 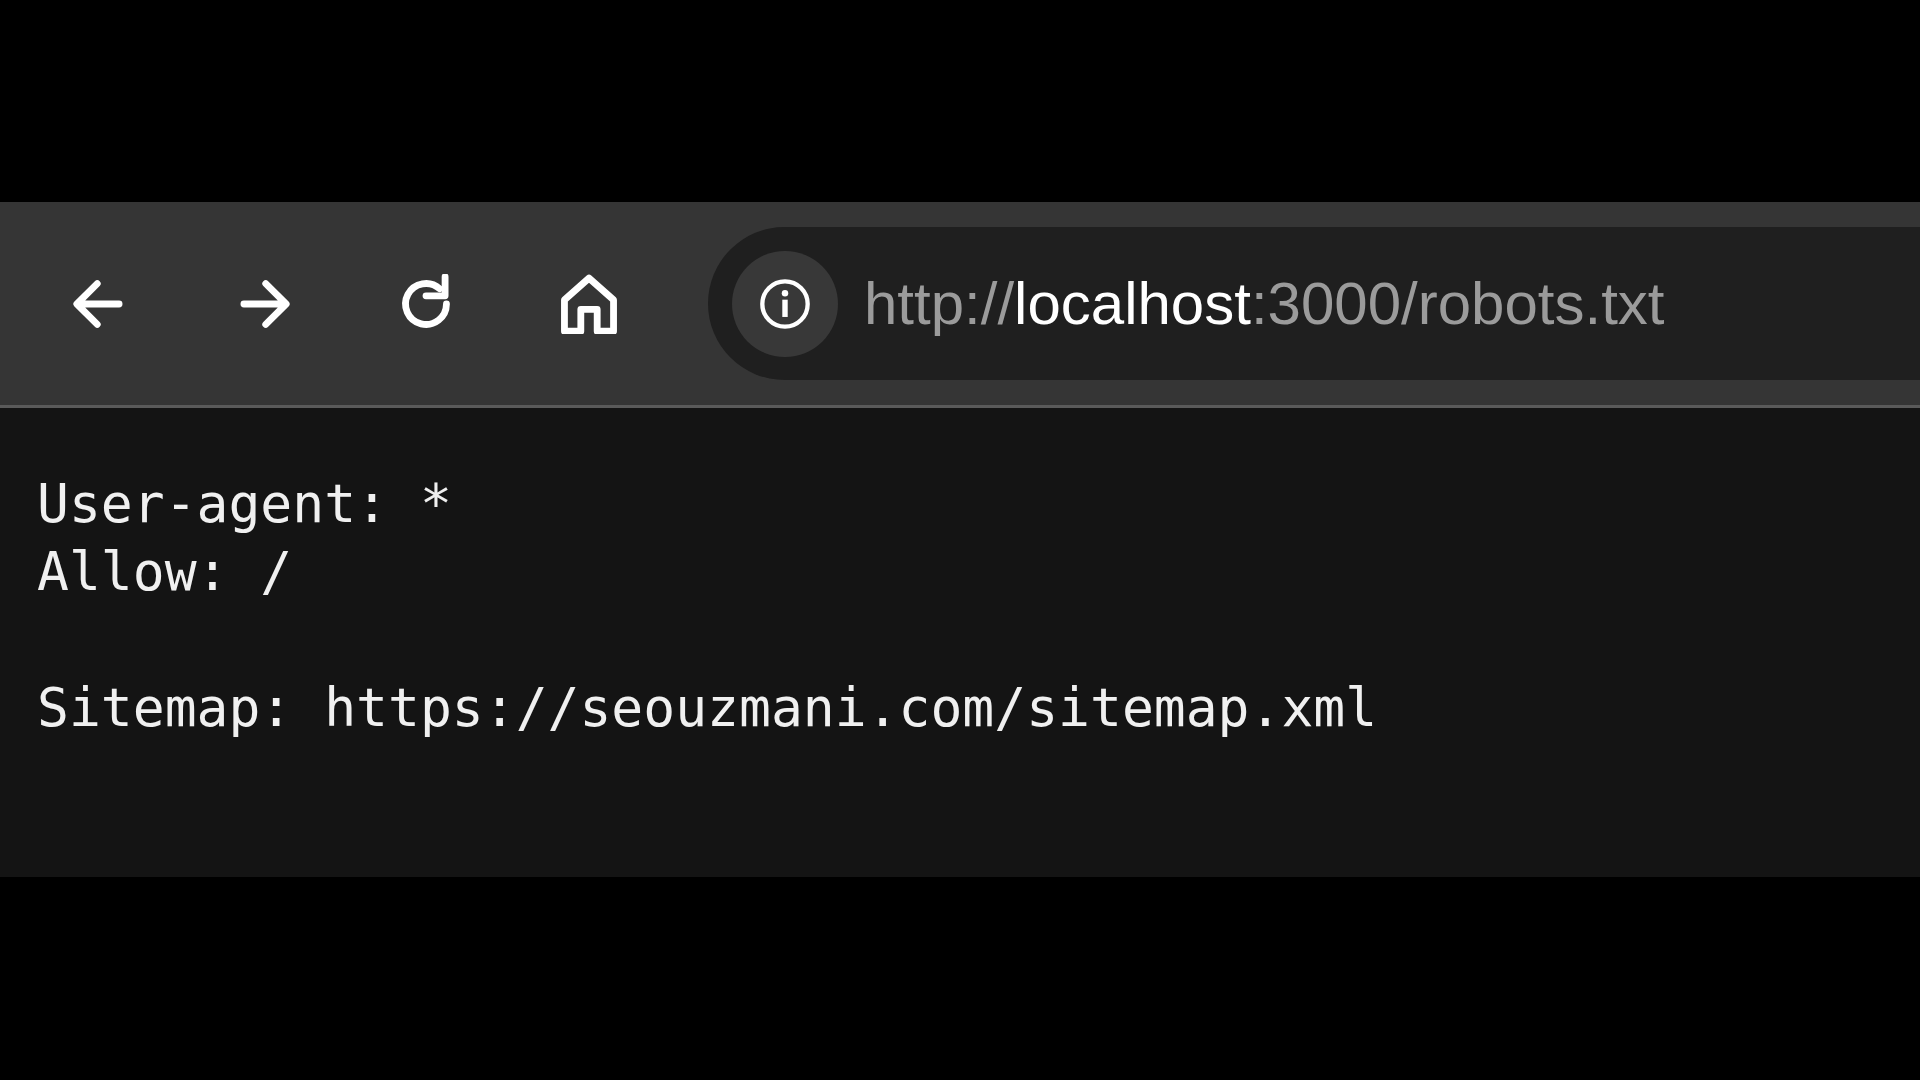 What do you see at coordinates (165, 572) in the screenshot?
I see `text-line: Allow: /` at bounding box center [165, 572].